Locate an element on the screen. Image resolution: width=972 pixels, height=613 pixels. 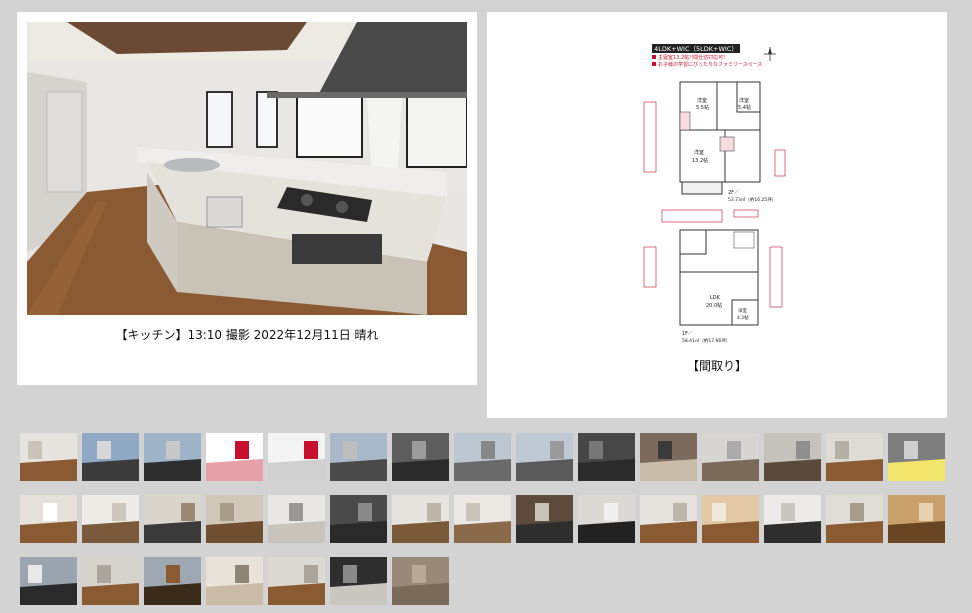
room-label-master: 洋室 is located at coordinates (699, 152).